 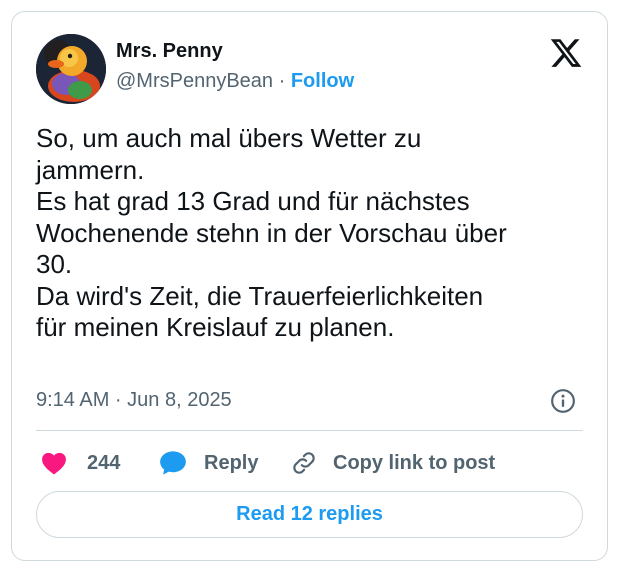 What do you see at coordinates (563, 401) in the screenshot?
I see `info-icon` at bounding box center [563, 401].